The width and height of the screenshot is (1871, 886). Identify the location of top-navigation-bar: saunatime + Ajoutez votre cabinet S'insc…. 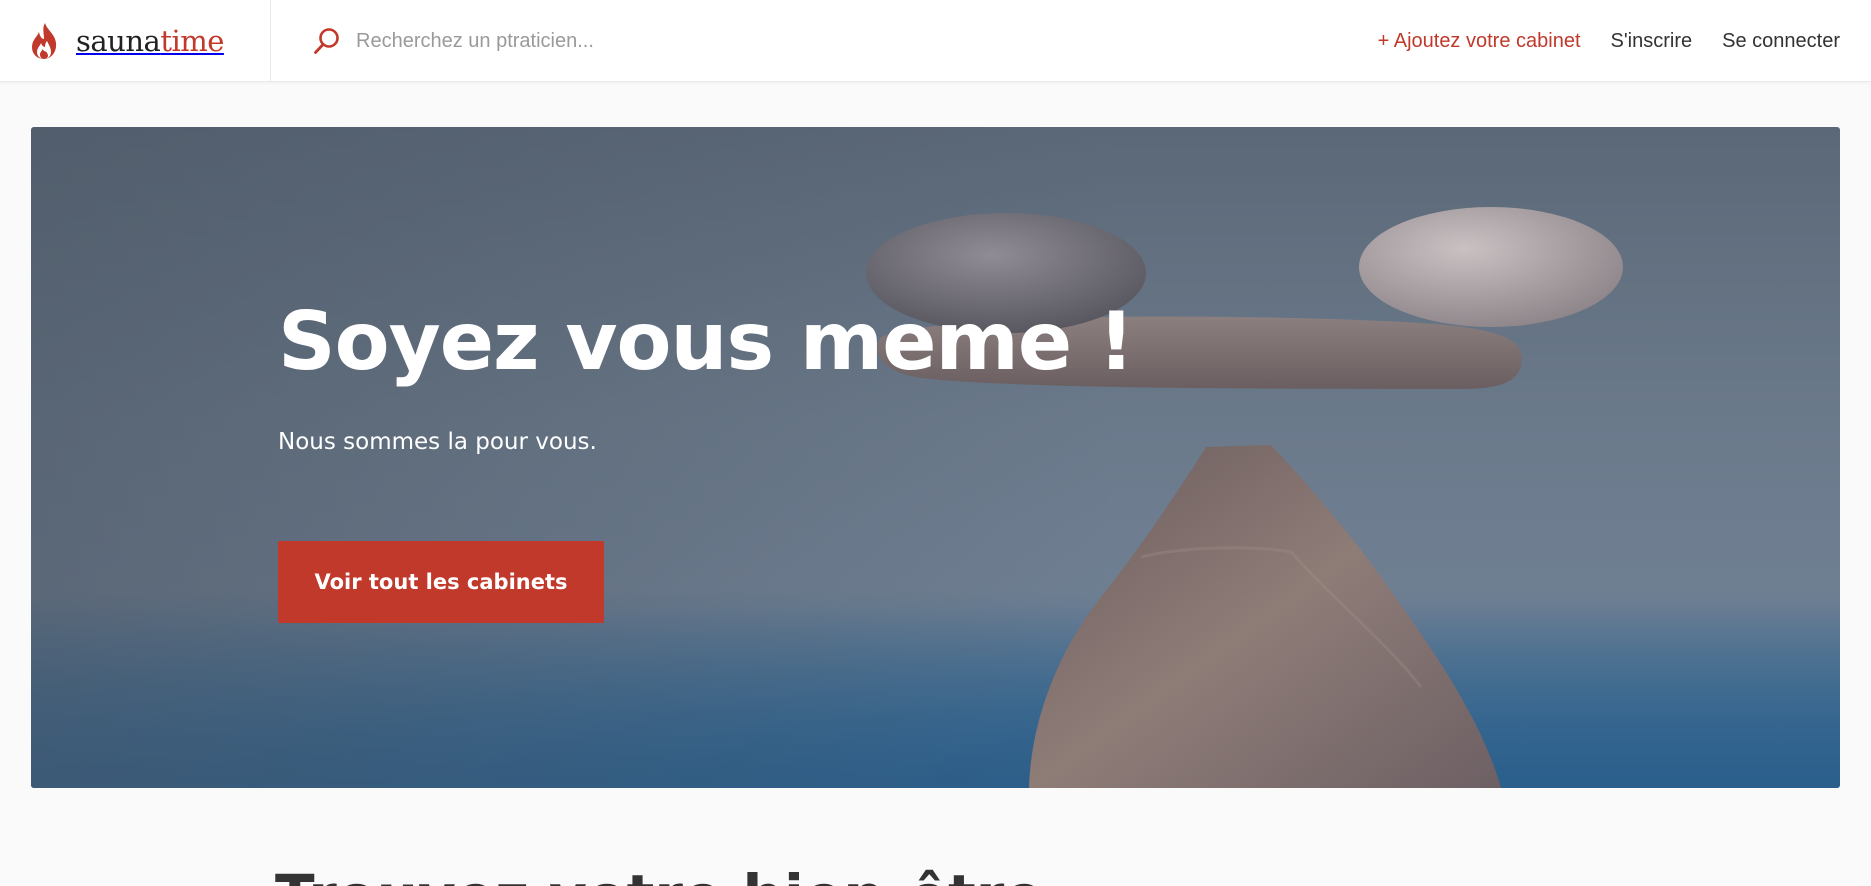
(935, 41).